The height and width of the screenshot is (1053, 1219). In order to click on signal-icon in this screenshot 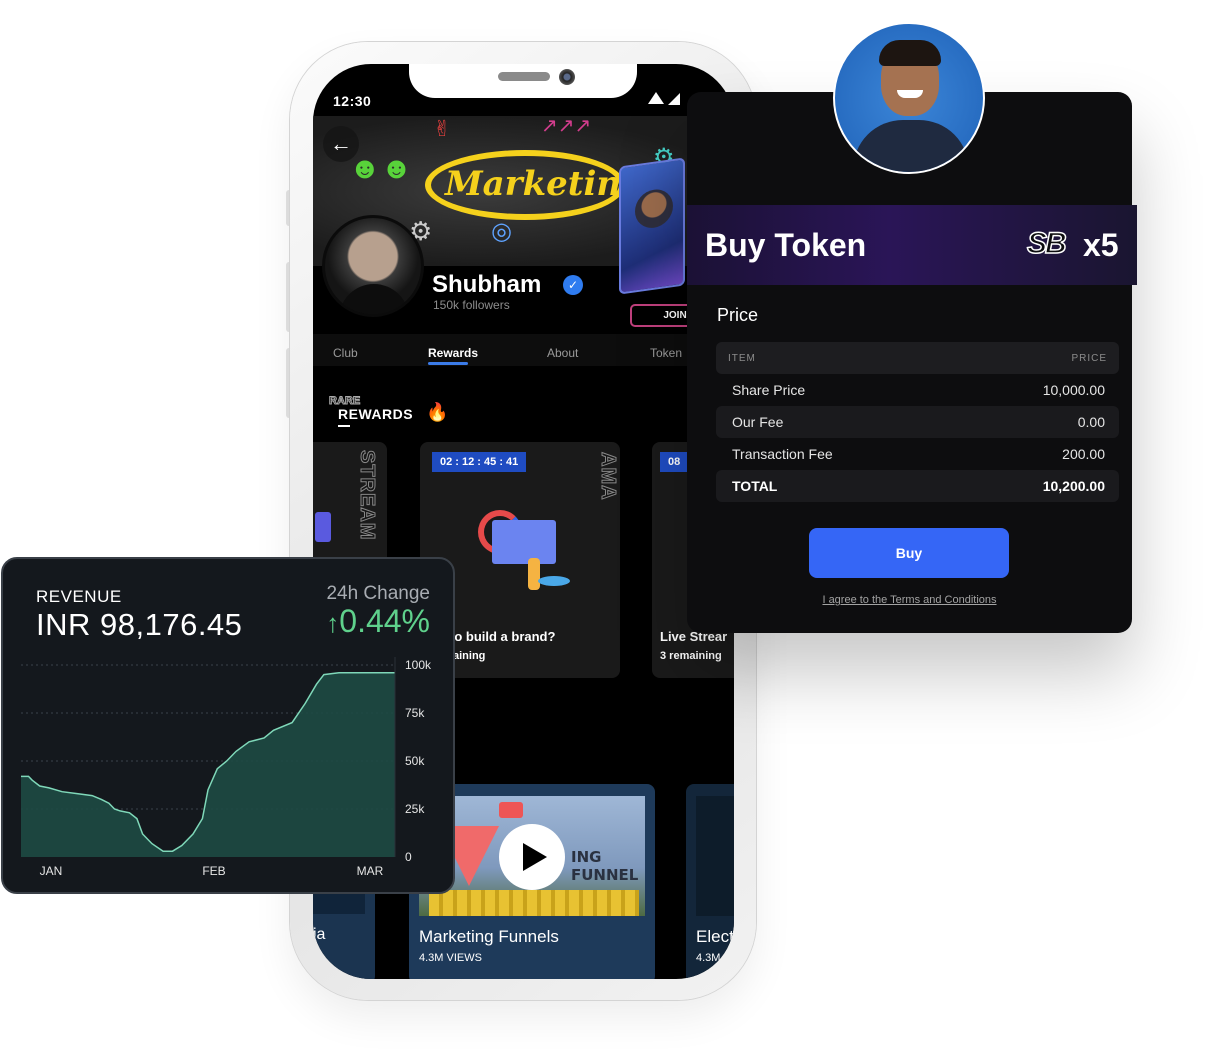, I will do `click(656, 98)`.